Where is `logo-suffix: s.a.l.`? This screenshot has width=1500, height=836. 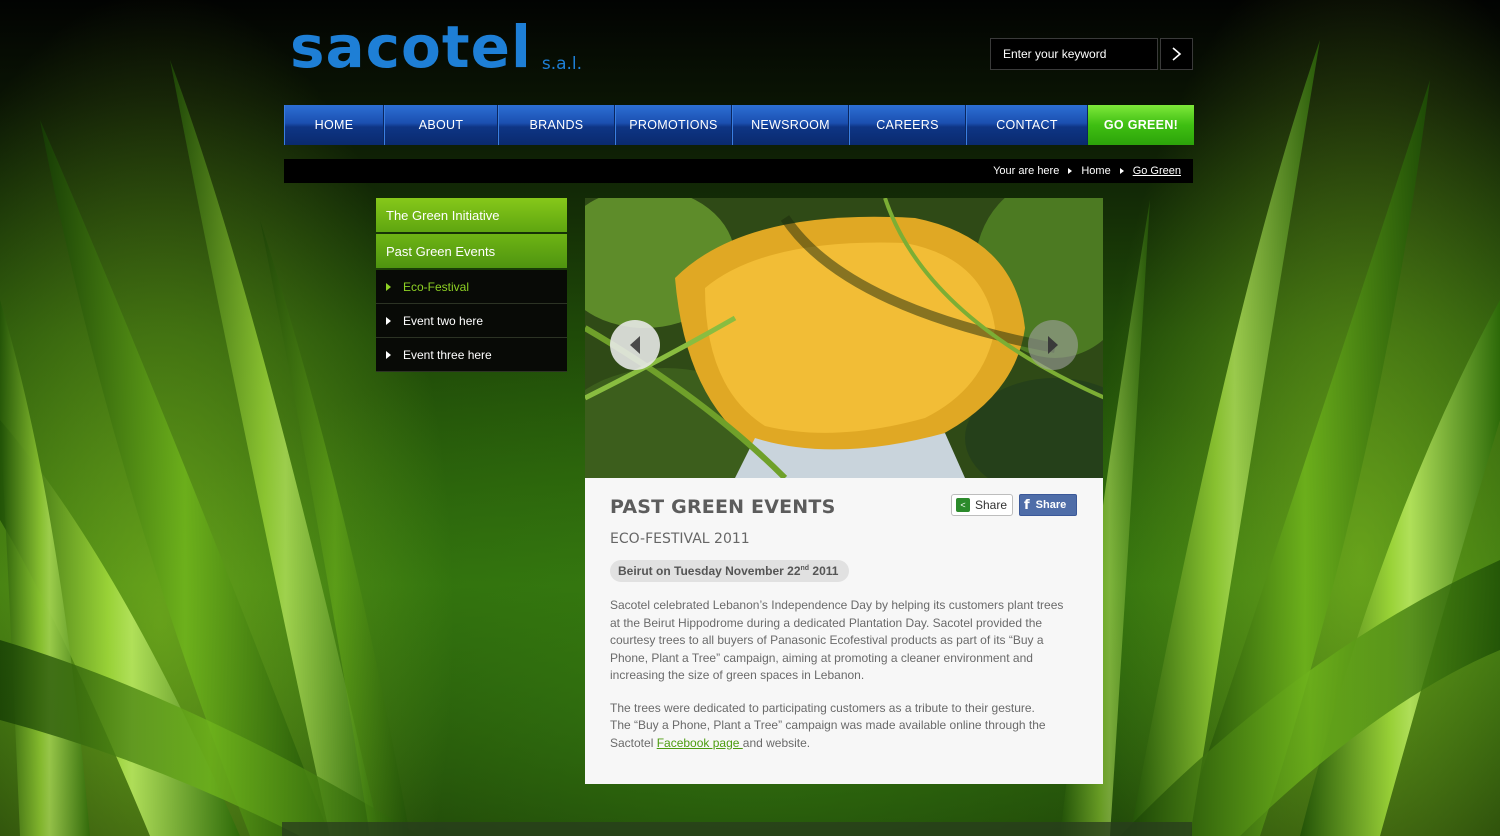
logo-suffix: s.a.l. is located at coordinates (562, 64).